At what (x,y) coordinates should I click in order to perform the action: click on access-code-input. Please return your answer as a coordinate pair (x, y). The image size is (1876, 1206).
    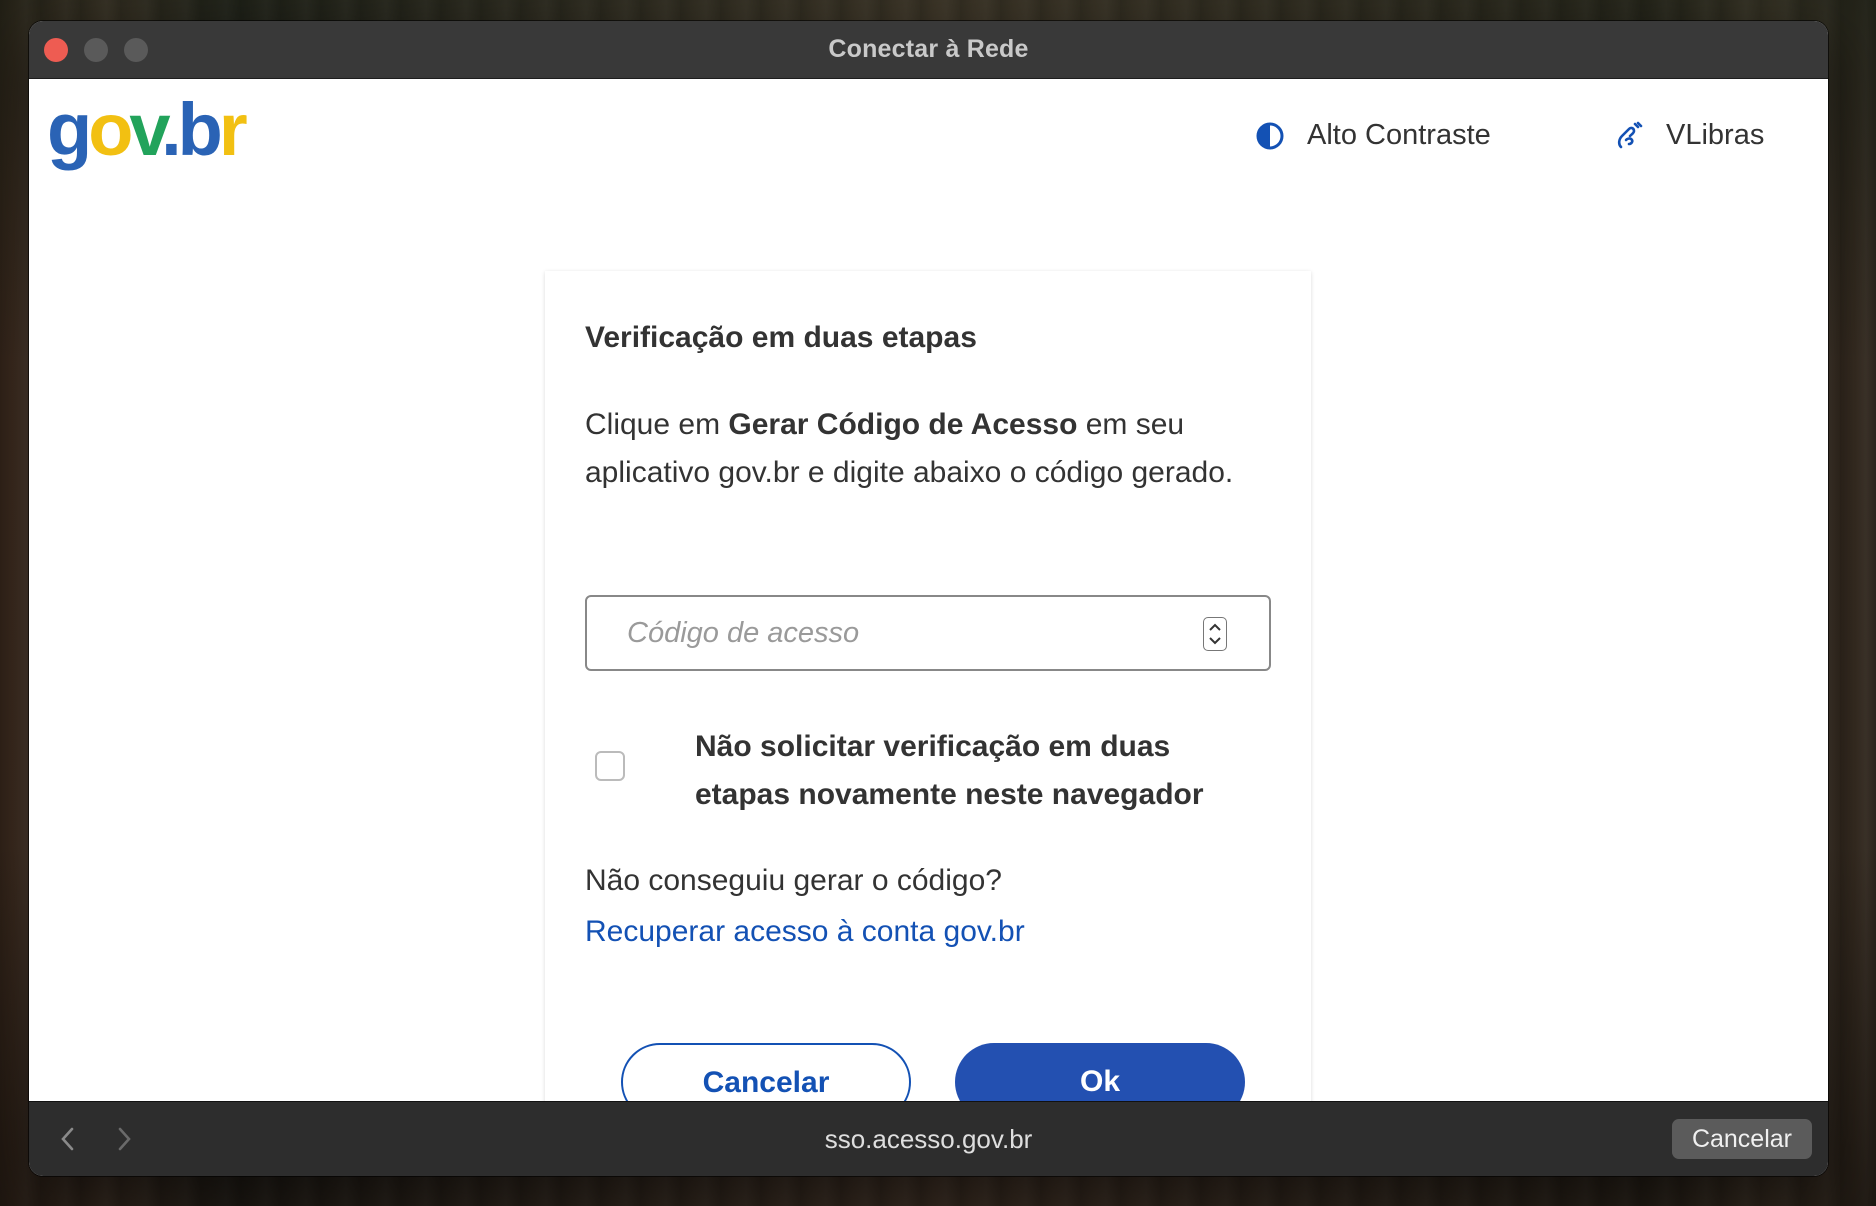
    Looking at the image, I should click on (928, 633).